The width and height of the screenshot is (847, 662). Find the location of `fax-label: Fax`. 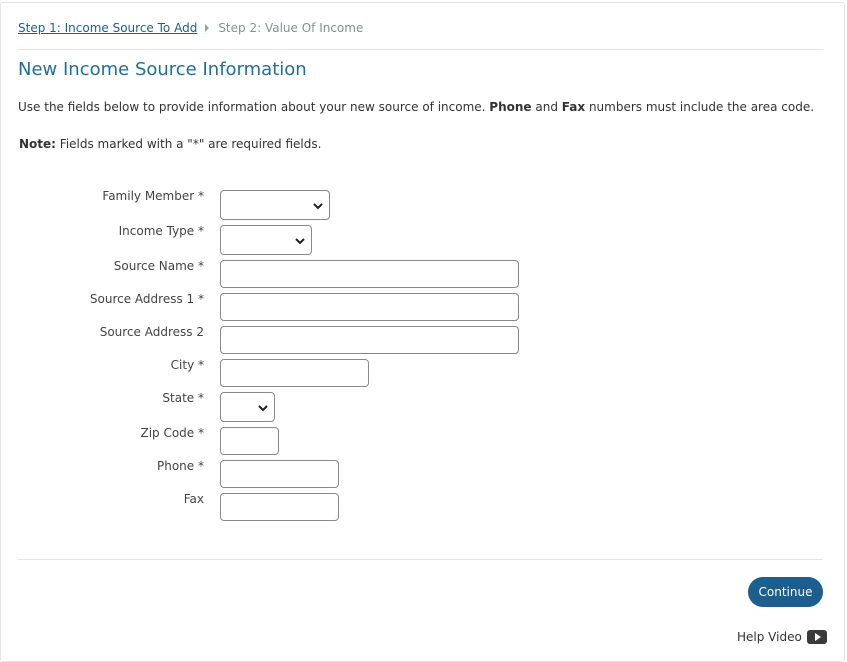

fax-label: Fax is located at coordinates (193, 499).